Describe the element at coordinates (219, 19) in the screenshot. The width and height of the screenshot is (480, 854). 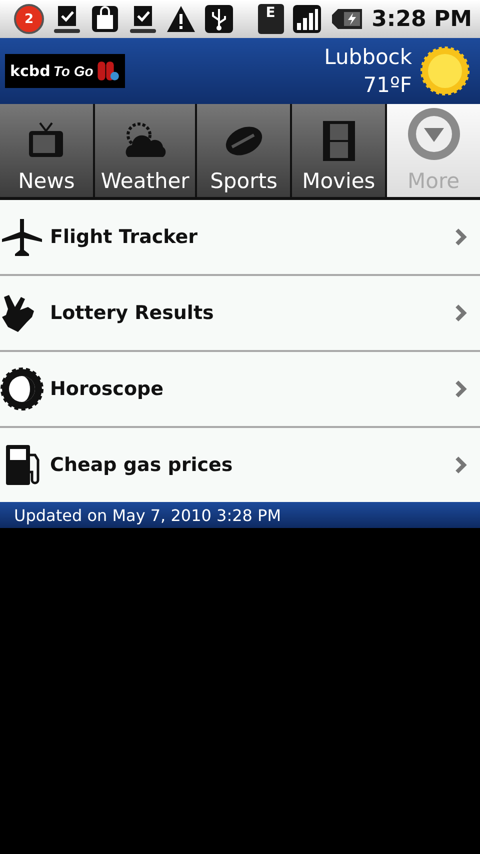
I see `usb-icon` at that location.